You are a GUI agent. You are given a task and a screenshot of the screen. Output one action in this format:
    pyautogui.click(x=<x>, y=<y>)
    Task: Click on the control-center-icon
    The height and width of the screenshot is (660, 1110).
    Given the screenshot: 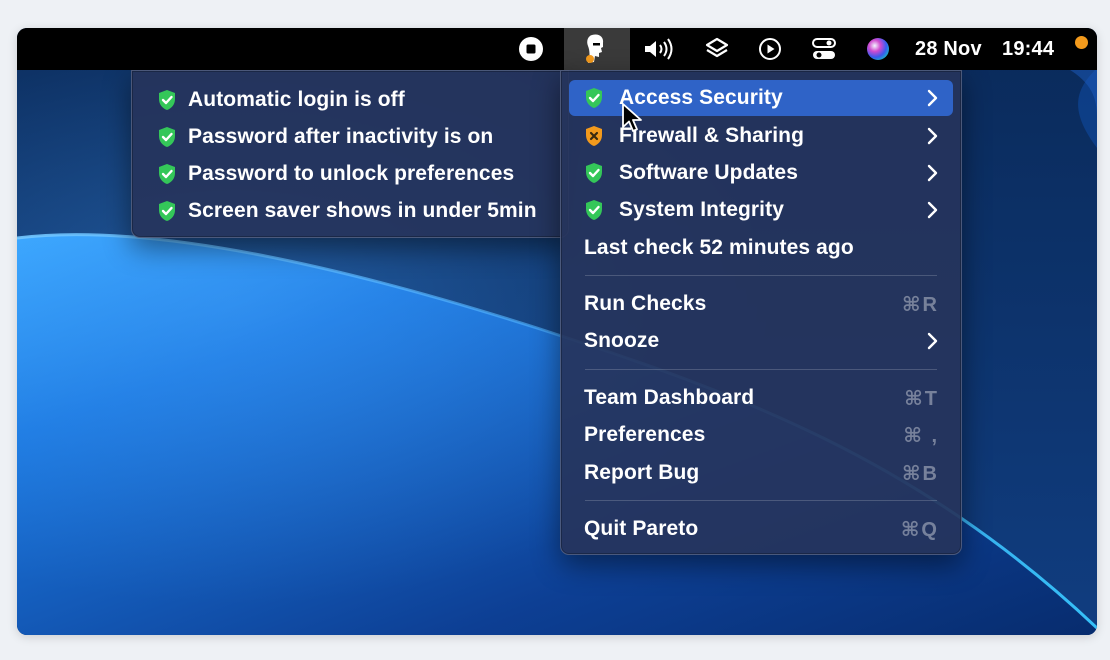 What is the action you would take?
    pyautogui.click(x=824, y=49)
    